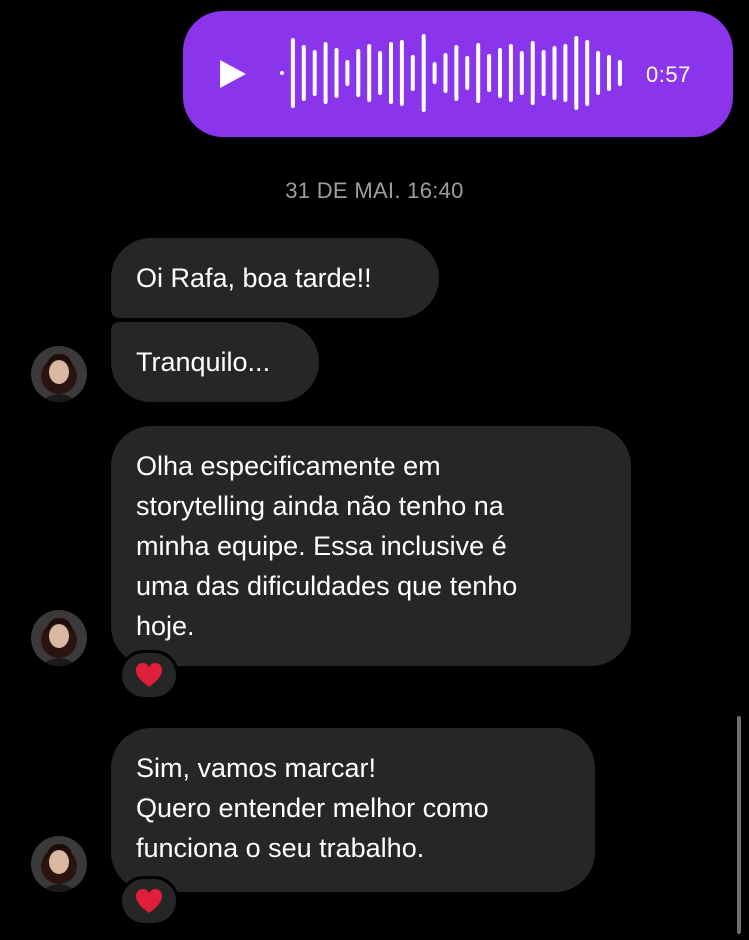 The image size is (749, 940). Describe the element at coordinates (451, 73) in the screenshot. I see `audio-waveform` at that location.